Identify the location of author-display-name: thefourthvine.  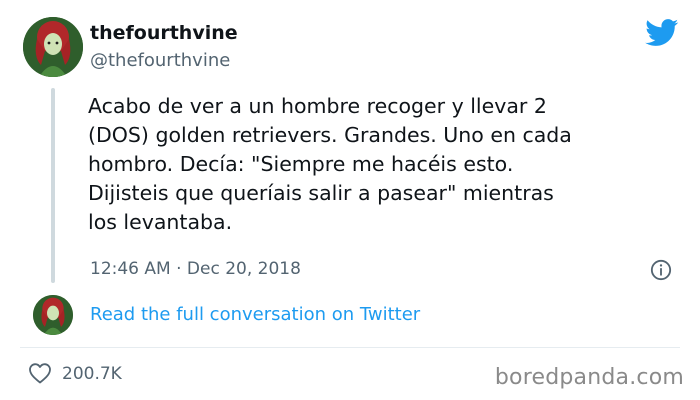
(164, 33).